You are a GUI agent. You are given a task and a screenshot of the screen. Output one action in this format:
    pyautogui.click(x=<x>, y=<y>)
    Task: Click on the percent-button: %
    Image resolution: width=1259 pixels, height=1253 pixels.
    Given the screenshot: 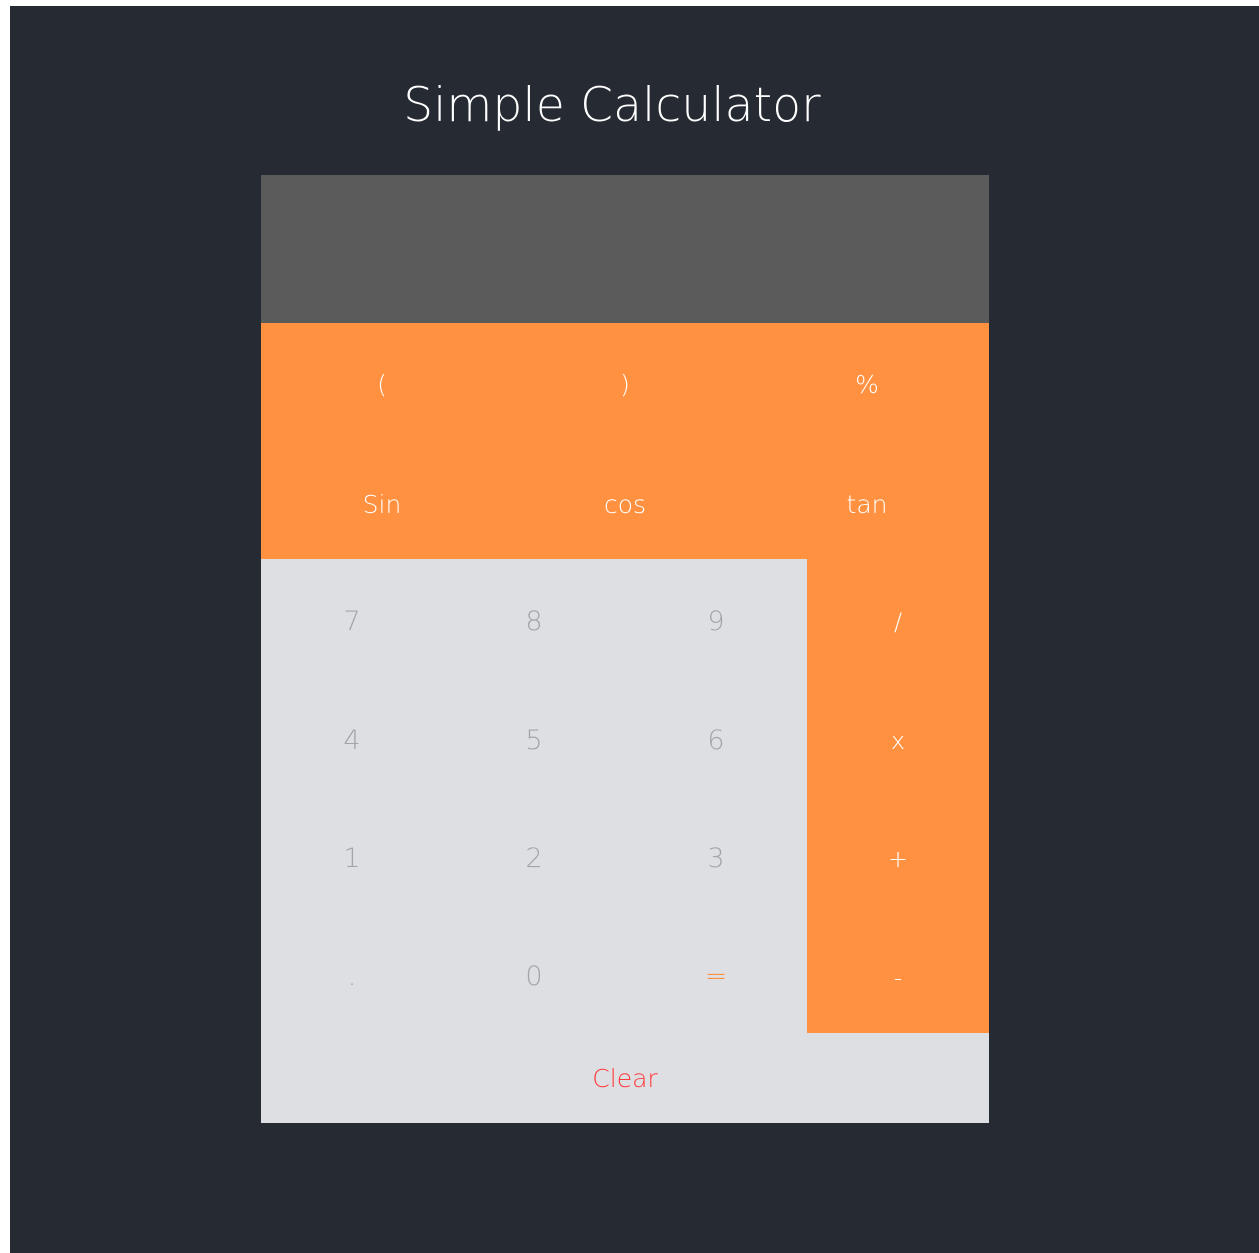 What is the action you would take?
    pyautogui.click(x=867, y=384)
    